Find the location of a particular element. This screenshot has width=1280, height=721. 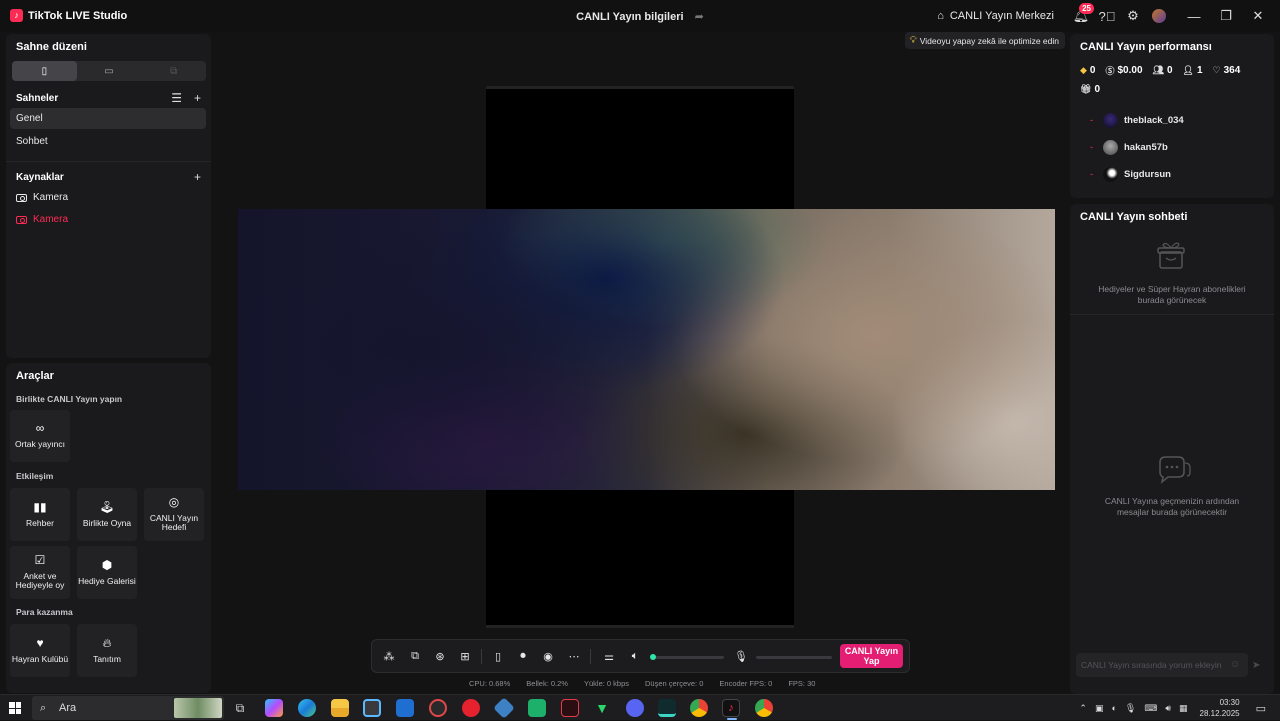

phone-portrait-icon: ▯ is located at coordinates (44, 71).